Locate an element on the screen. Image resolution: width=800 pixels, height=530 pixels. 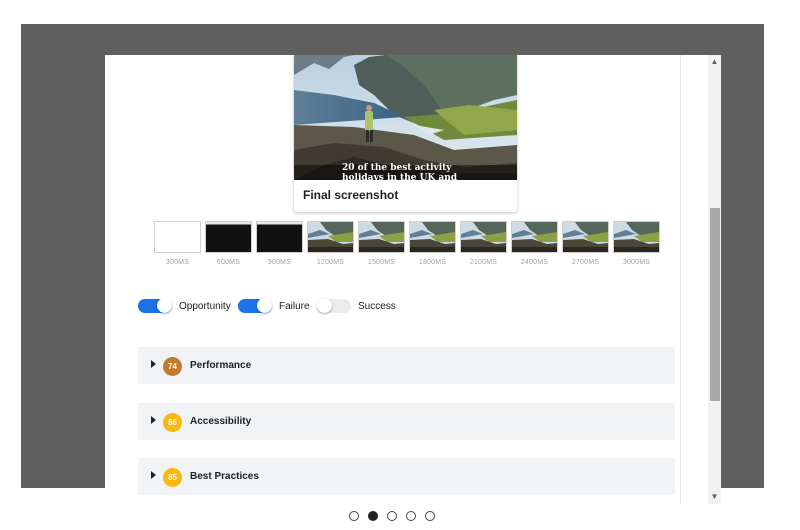
filmstrip-frame: 300MS is located at coordinates (177, 243).